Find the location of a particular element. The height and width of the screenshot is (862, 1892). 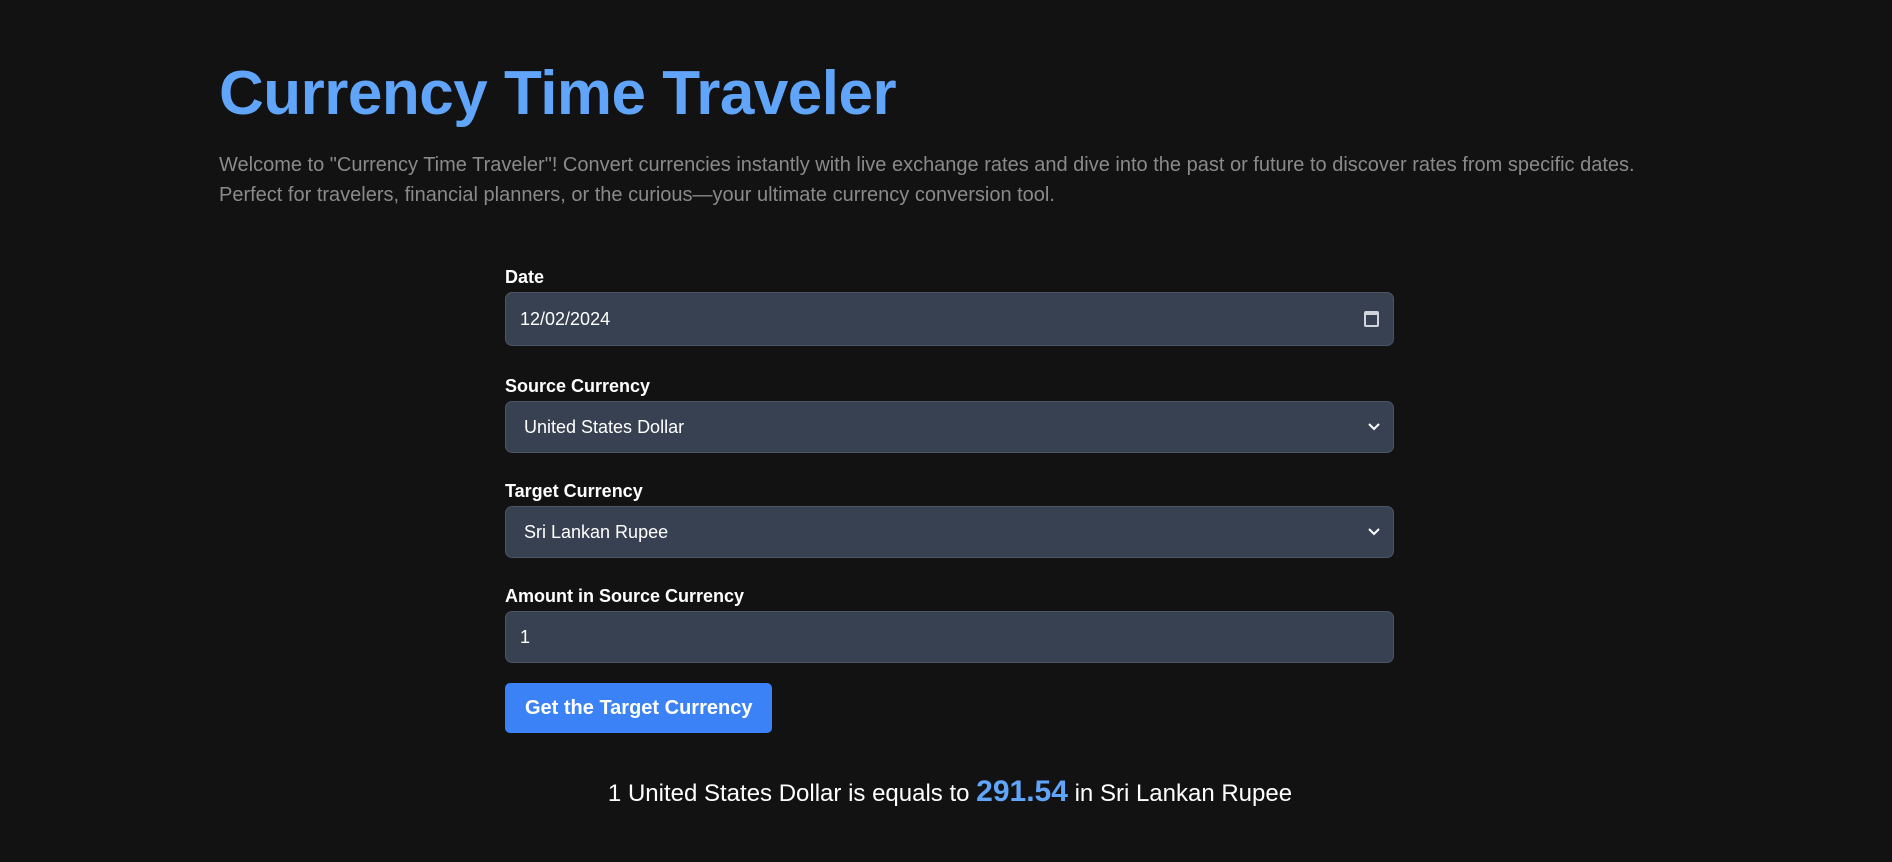

result-source-currency: United States Dollar is located at coordinates (734, 793).